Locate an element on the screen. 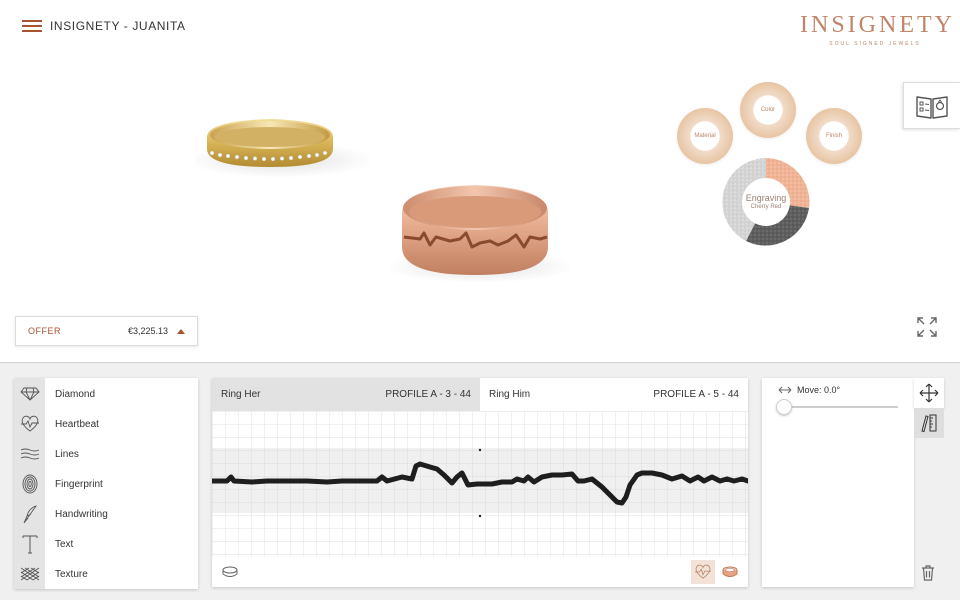 This screenshot has height=600, width=960. pattern-label: Fingerprint is located at coordinates (79, 484).